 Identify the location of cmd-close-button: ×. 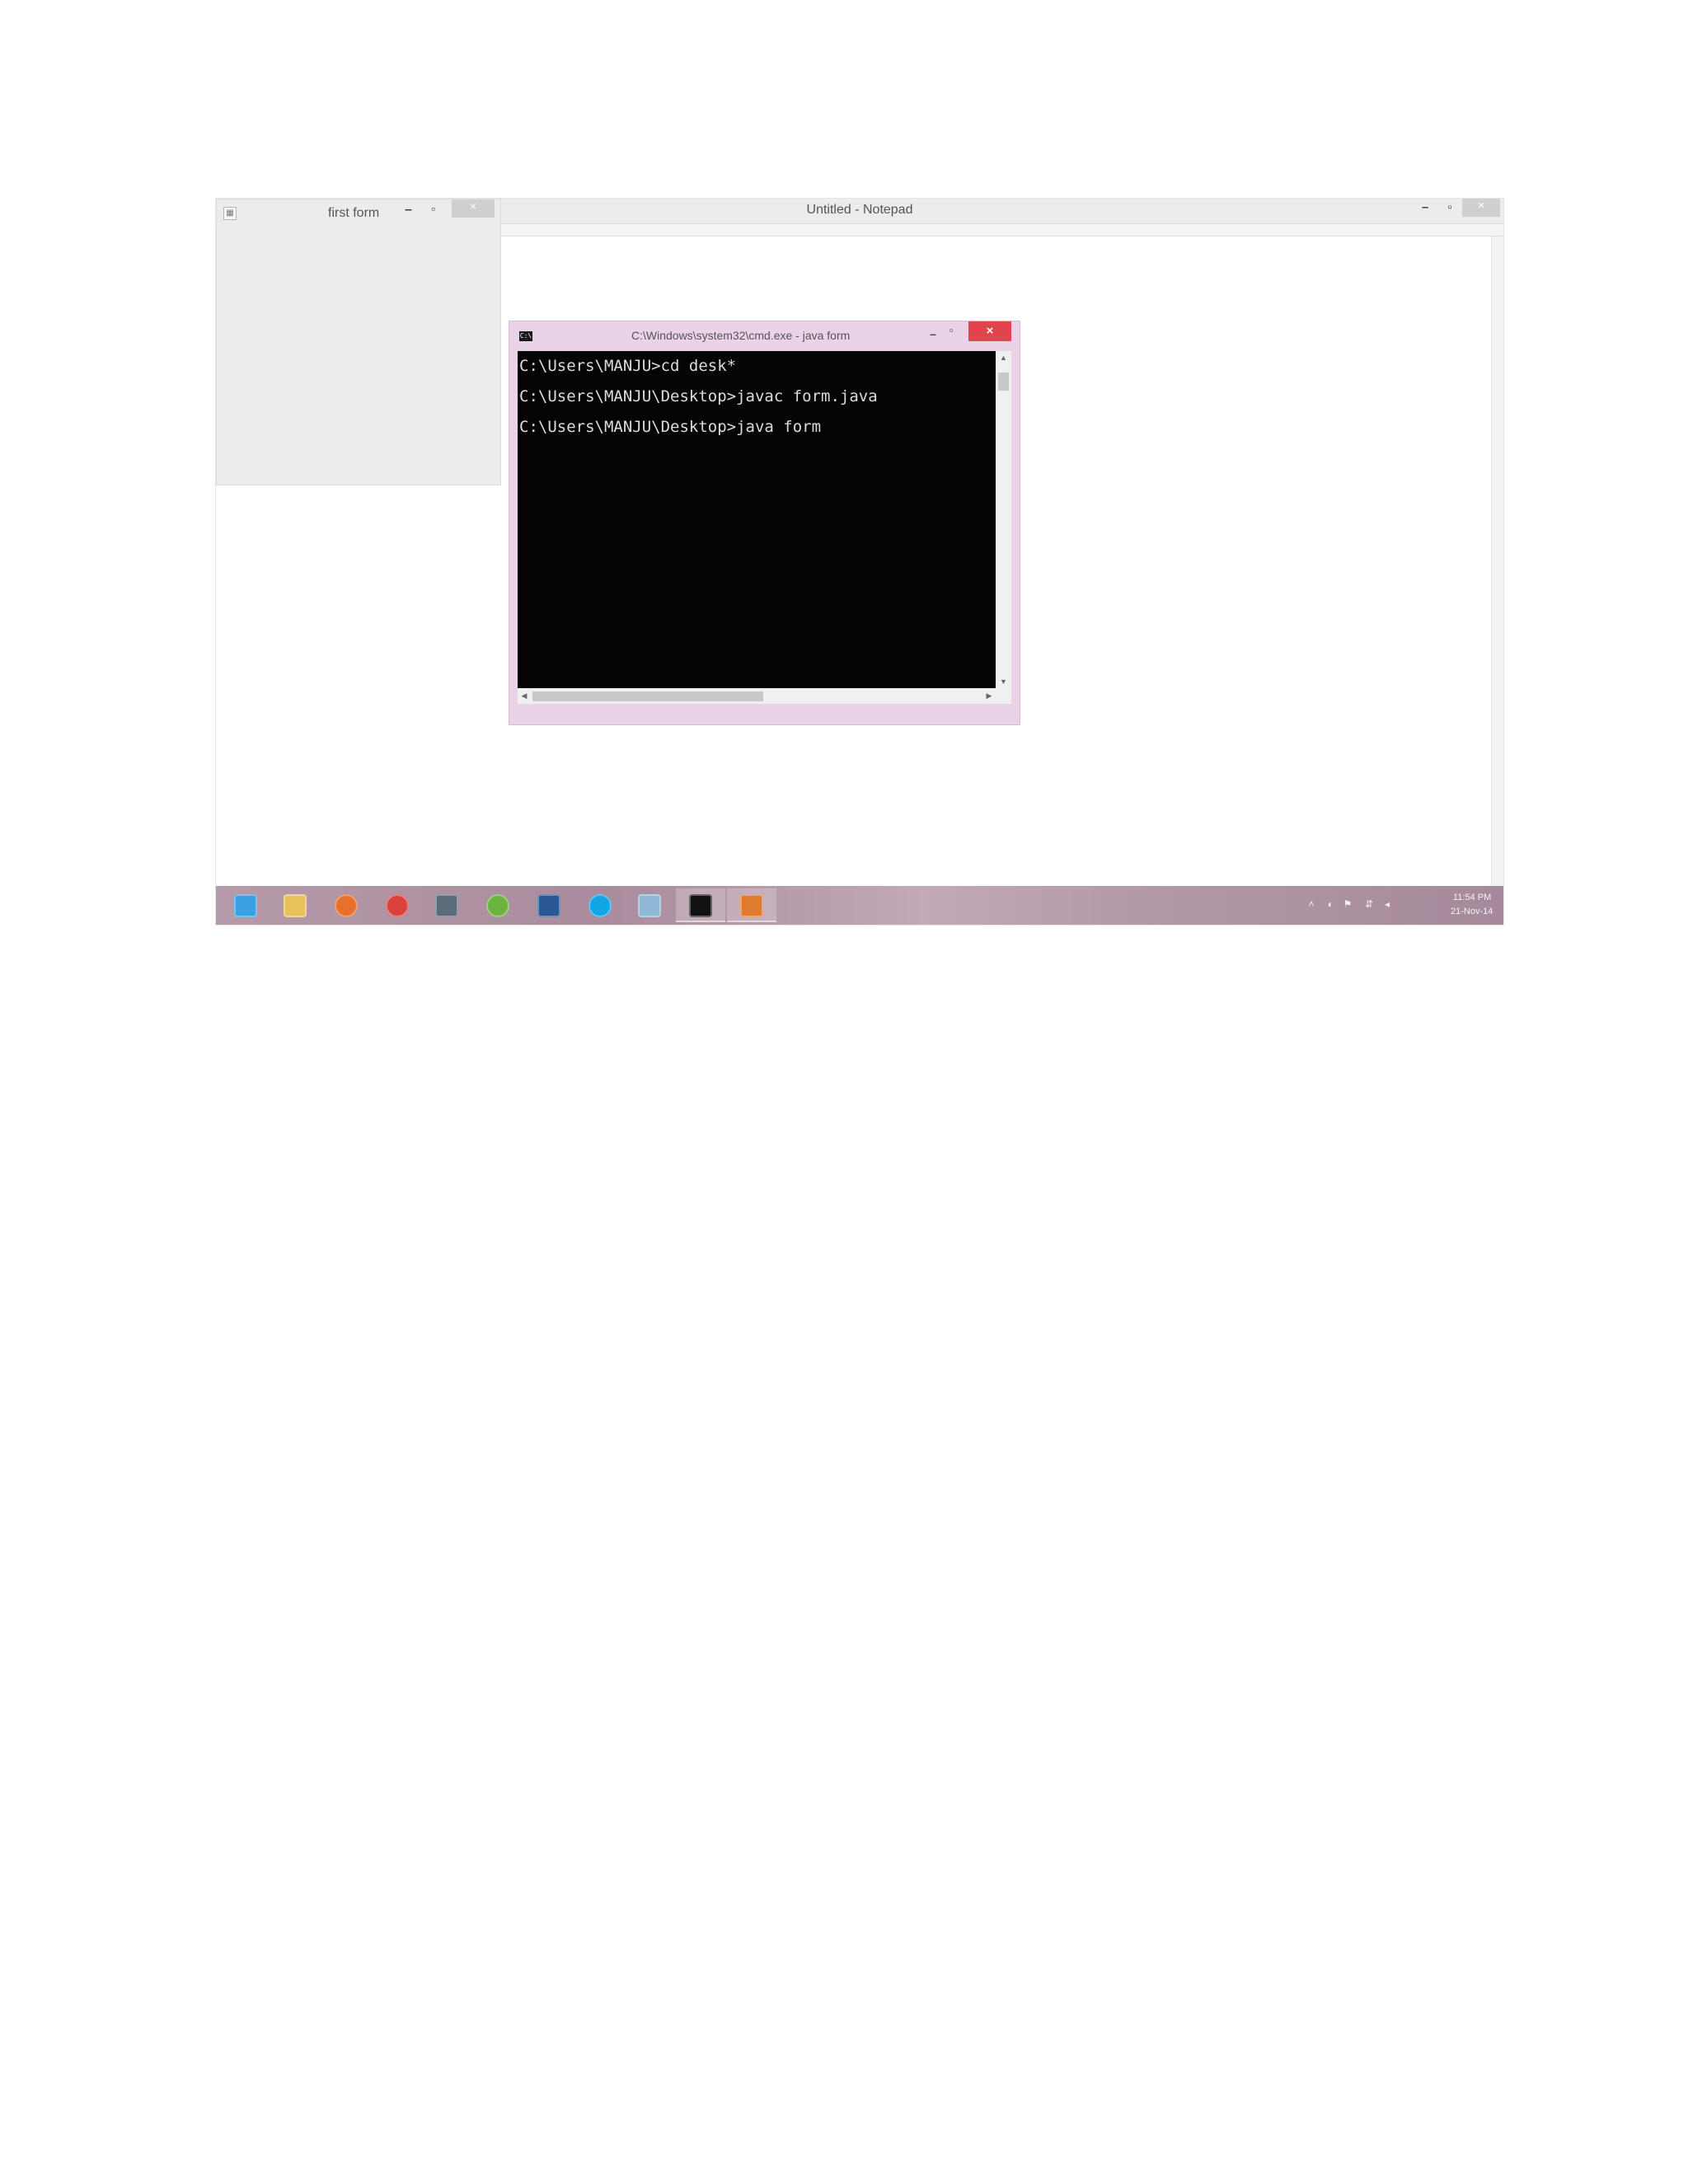
(989, 331).